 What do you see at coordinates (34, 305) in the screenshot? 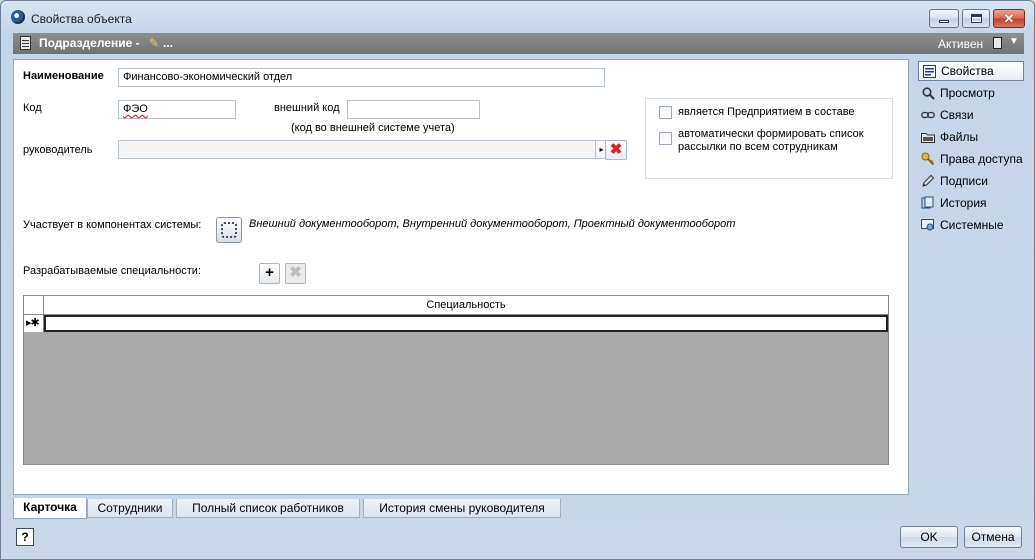
I see `grid-corner` at bounding box center [34, 305].